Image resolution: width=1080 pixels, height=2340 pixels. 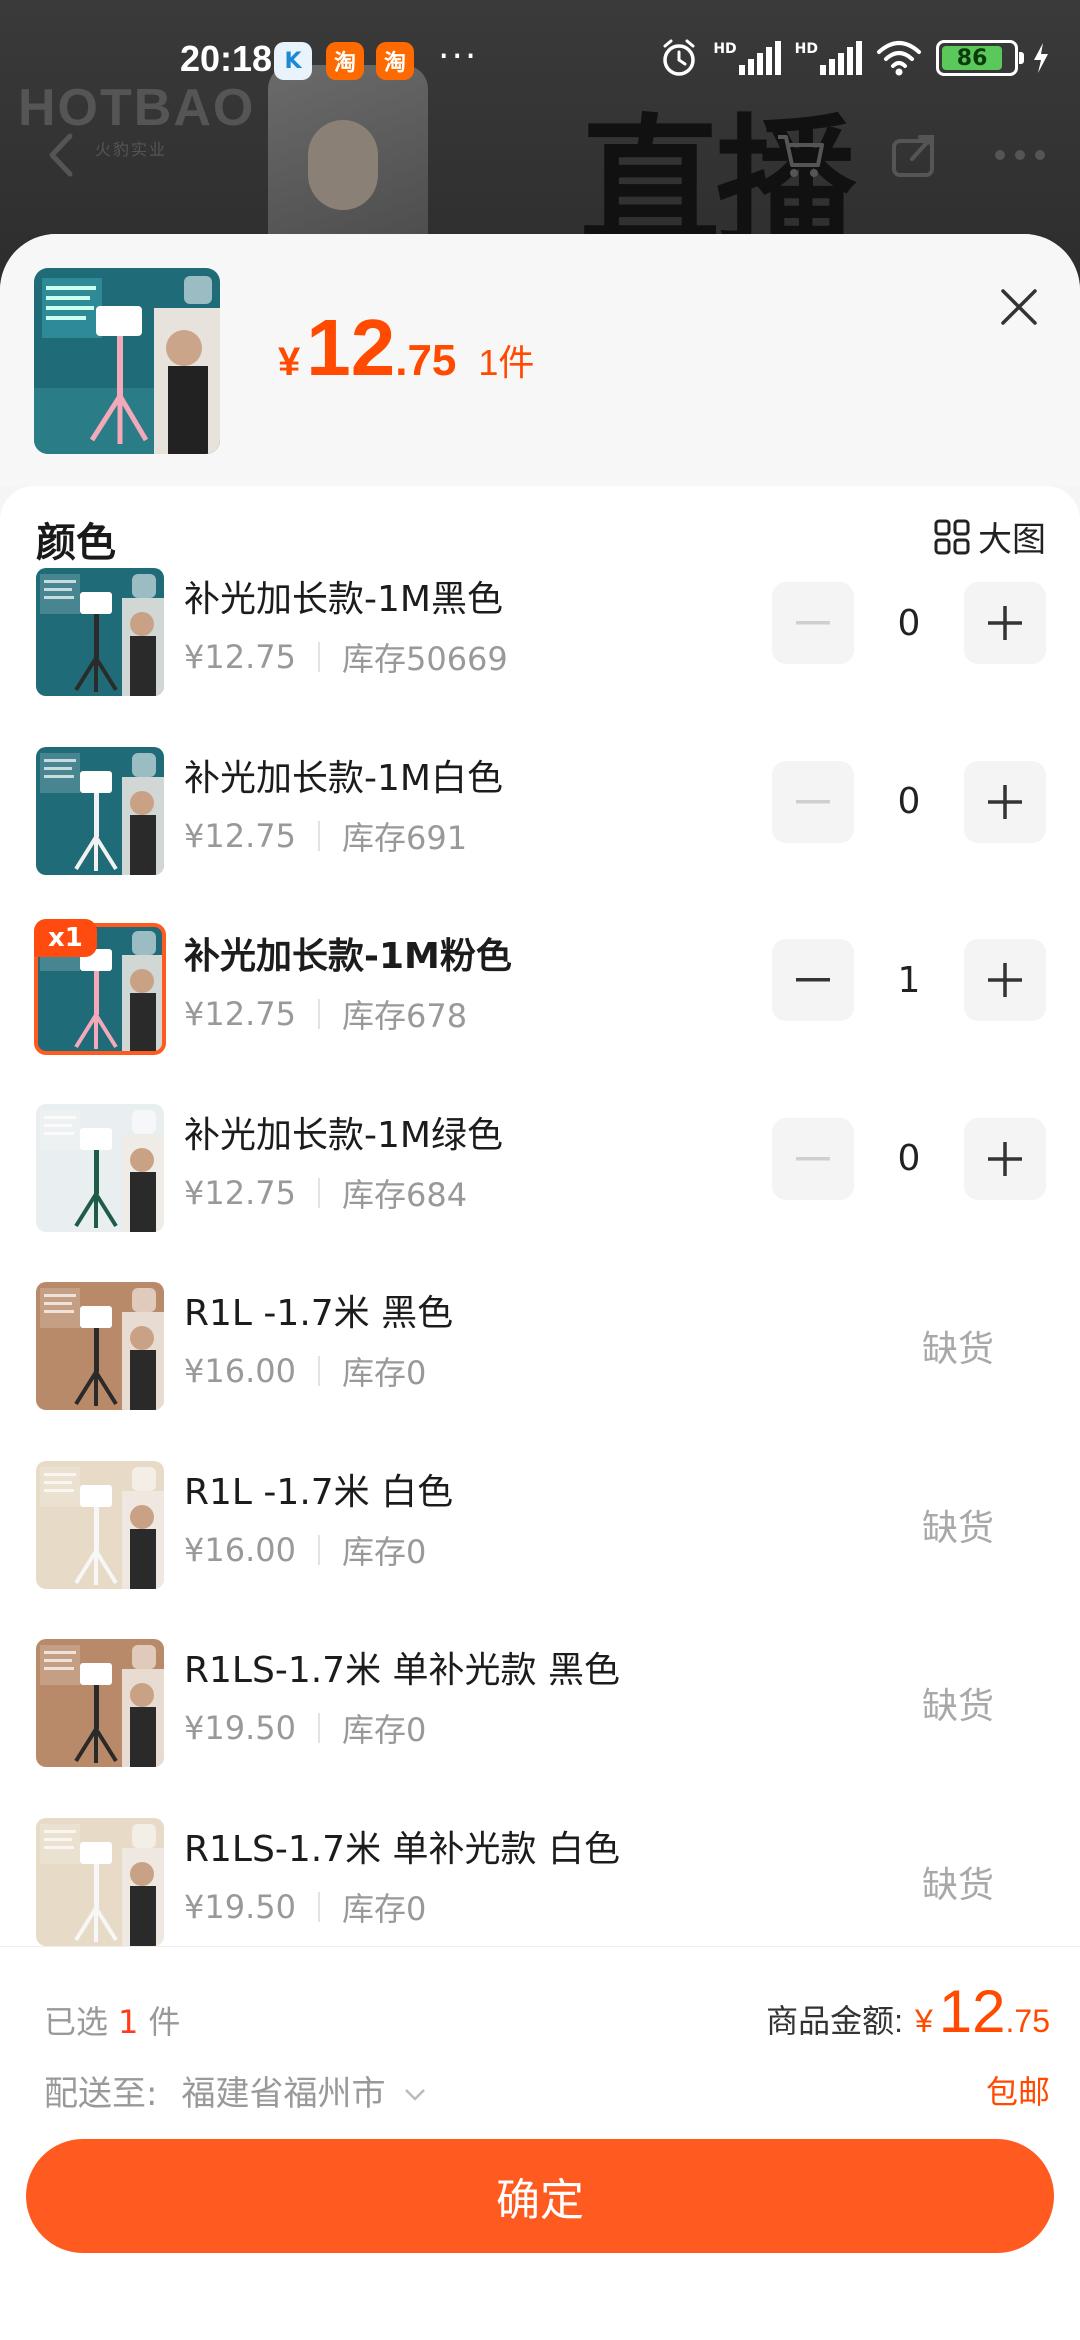 What do you see at coordinates (828, 58) in the screenshot?
I see `signal-icon-2: HD` at bounding box center [828, 58].